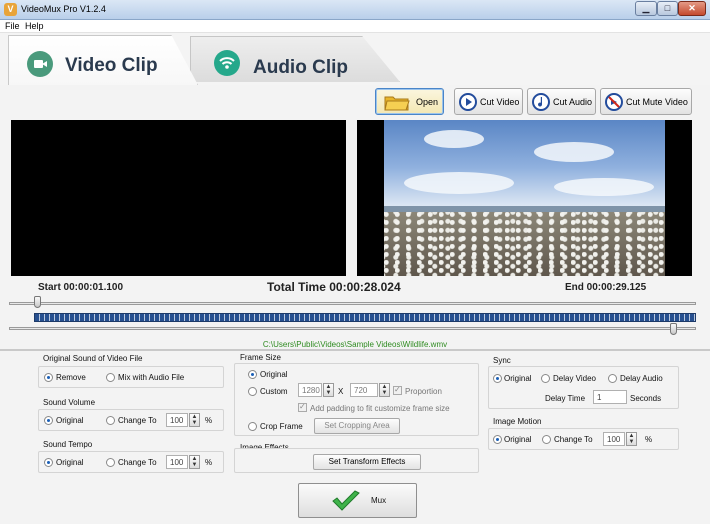  I want to click on original-sound-group: Remove Mix with Audio File, so click(131, 377).